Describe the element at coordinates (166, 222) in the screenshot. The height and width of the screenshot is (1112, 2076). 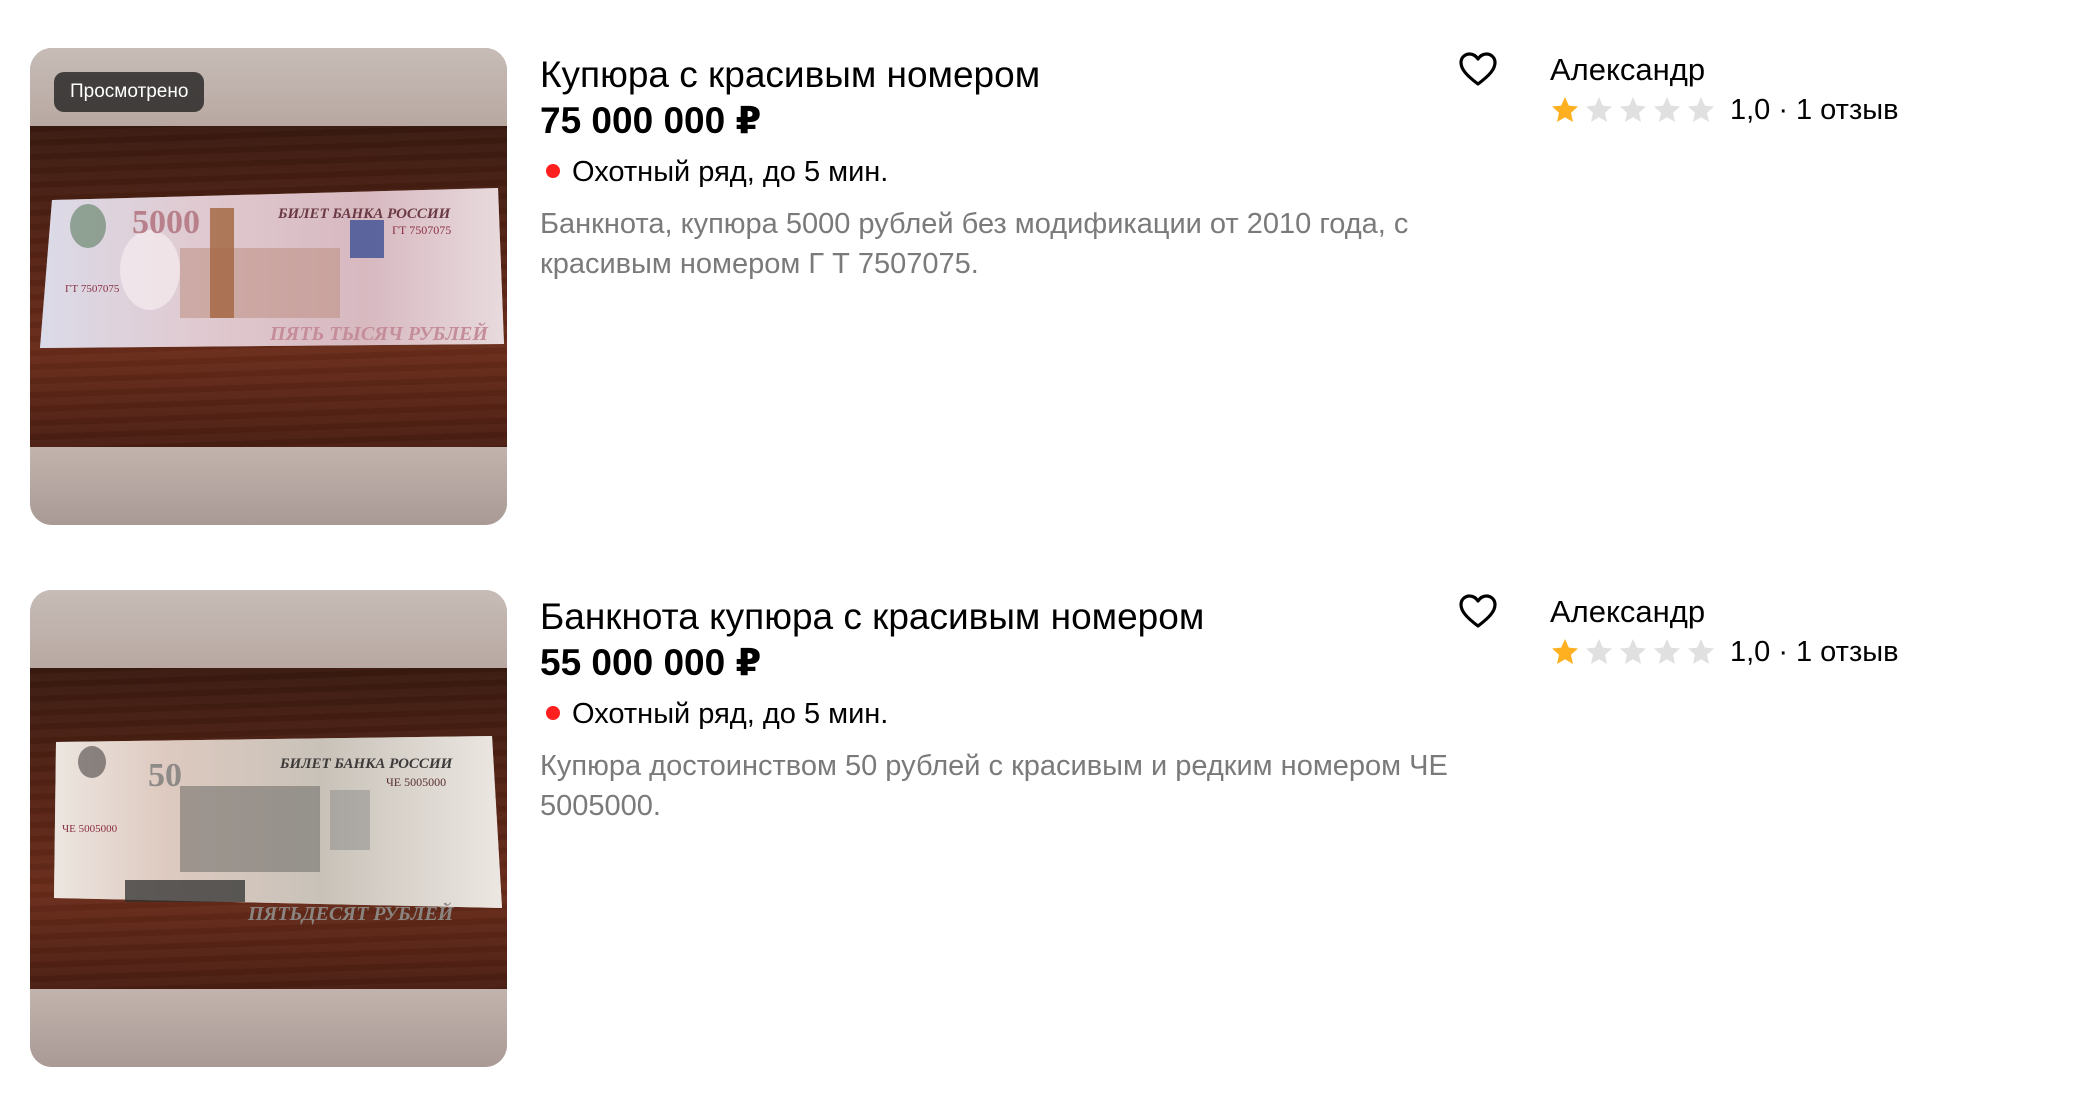
I see `denomination-text: 5000` at that location.